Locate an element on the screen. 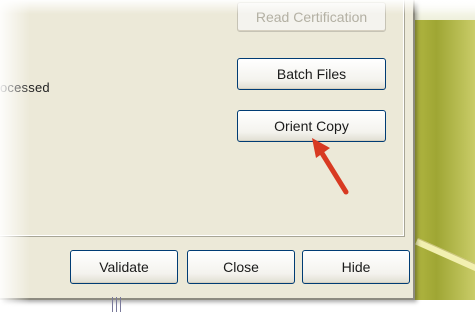 This screenshot has height=312, width=475. read-certification-button: Read Certification is located at coordinates (311, 17).